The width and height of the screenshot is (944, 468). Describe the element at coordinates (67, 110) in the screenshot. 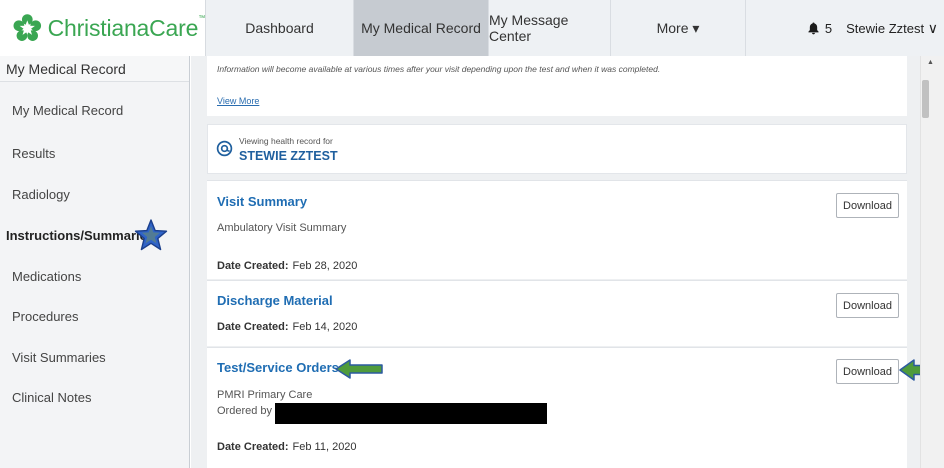

I see `sidebar-item-my-medical-record: My Medical Record` at that location.